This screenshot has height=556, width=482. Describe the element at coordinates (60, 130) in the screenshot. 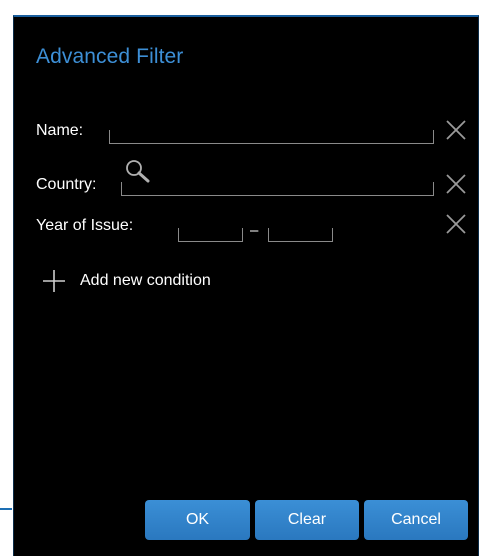

I see `name-label: Name:` at that location.